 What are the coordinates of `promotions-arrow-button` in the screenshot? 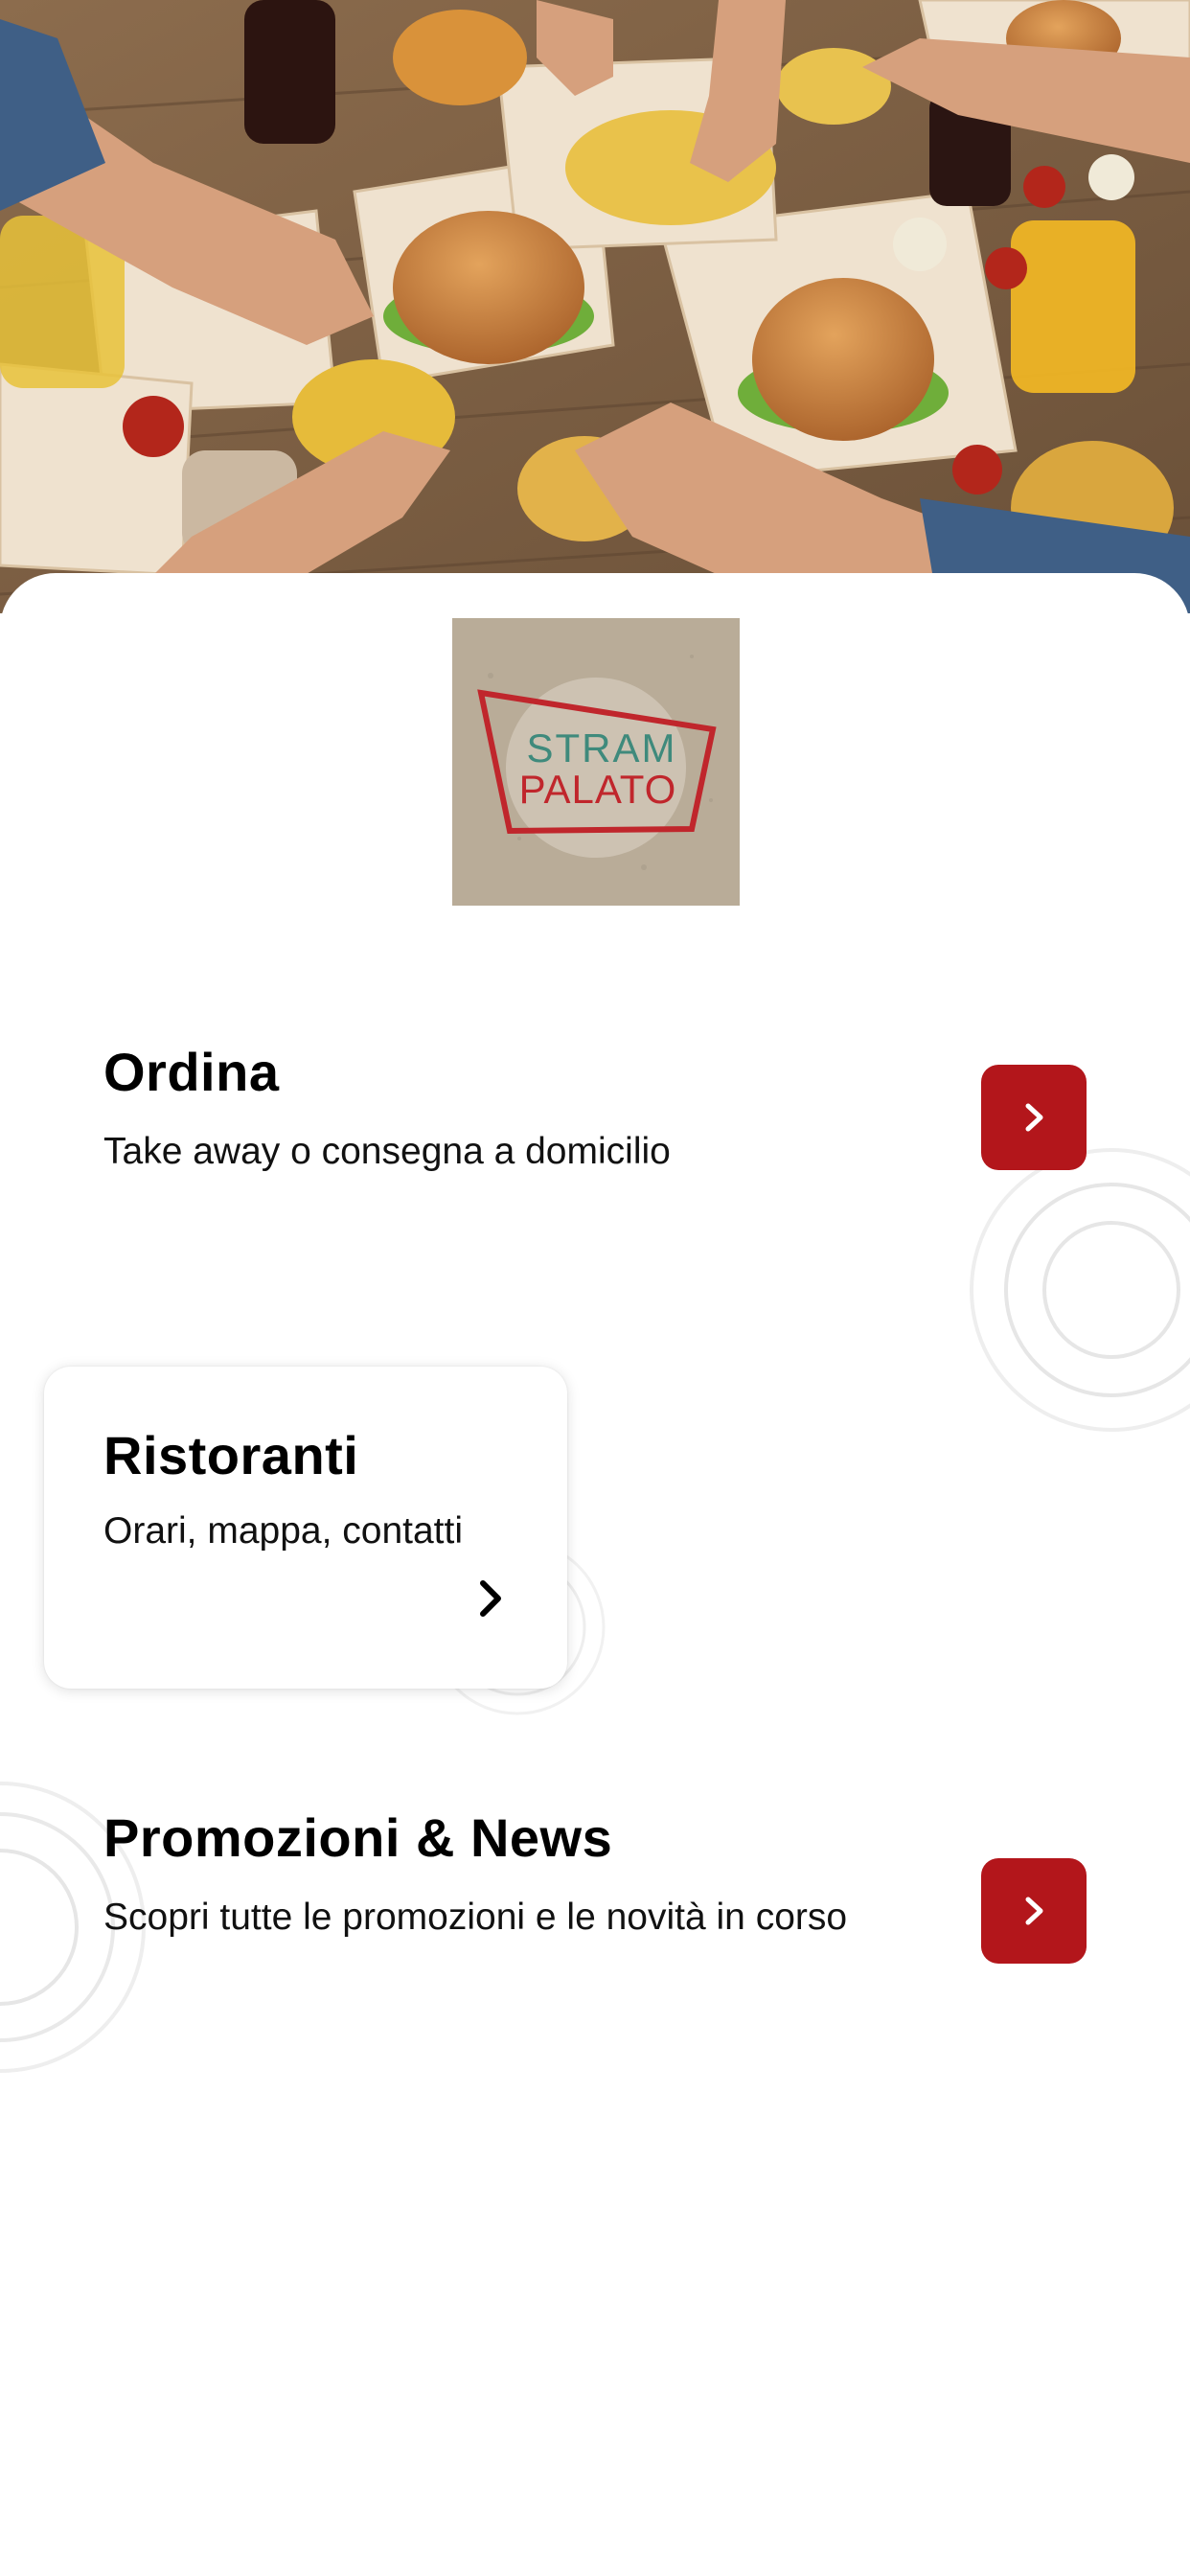 It's located at (1034, 1911).